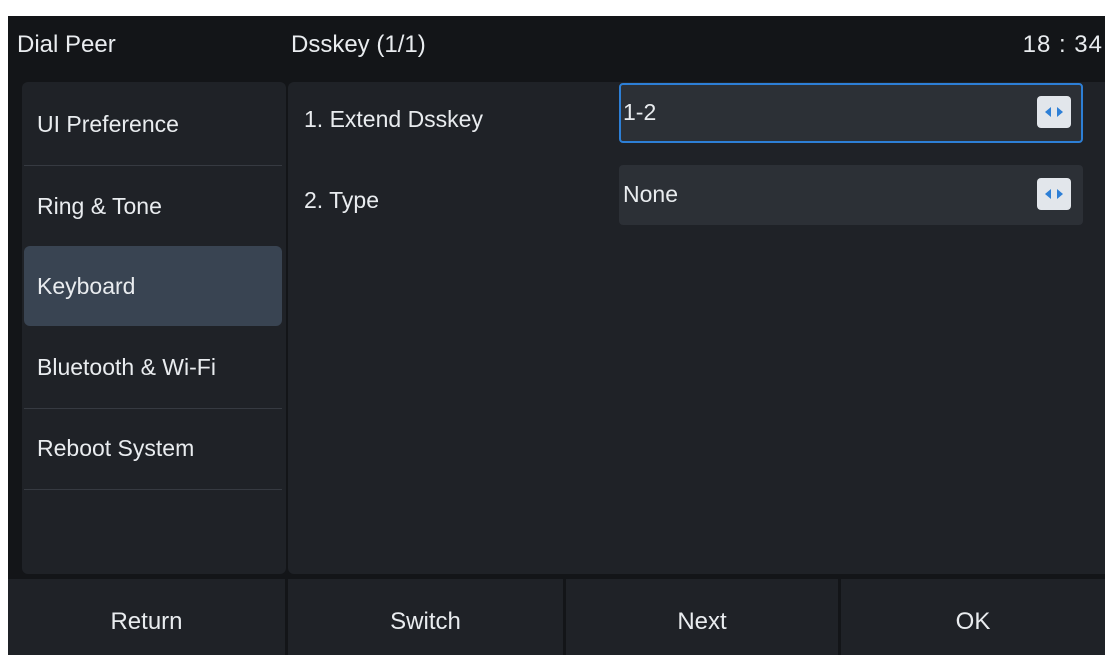 This screenshot has width=1105, height=655. What do you see at coordinates (342, 200) in the screenshot?
I see `type-label: 2. Type` at bounding box center [342, 200].